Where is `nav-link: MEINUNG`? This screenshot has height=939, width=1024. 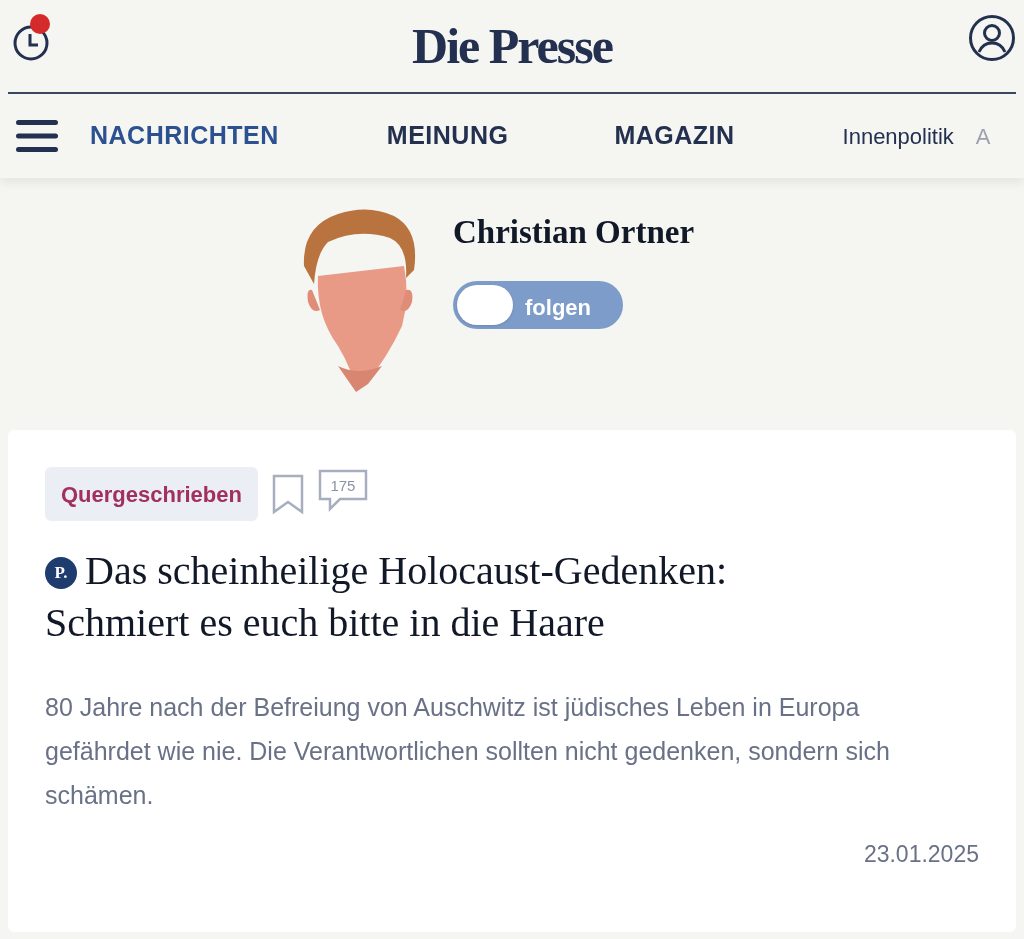
nav-link: MEINUNG is located at coordinates (447, 136).